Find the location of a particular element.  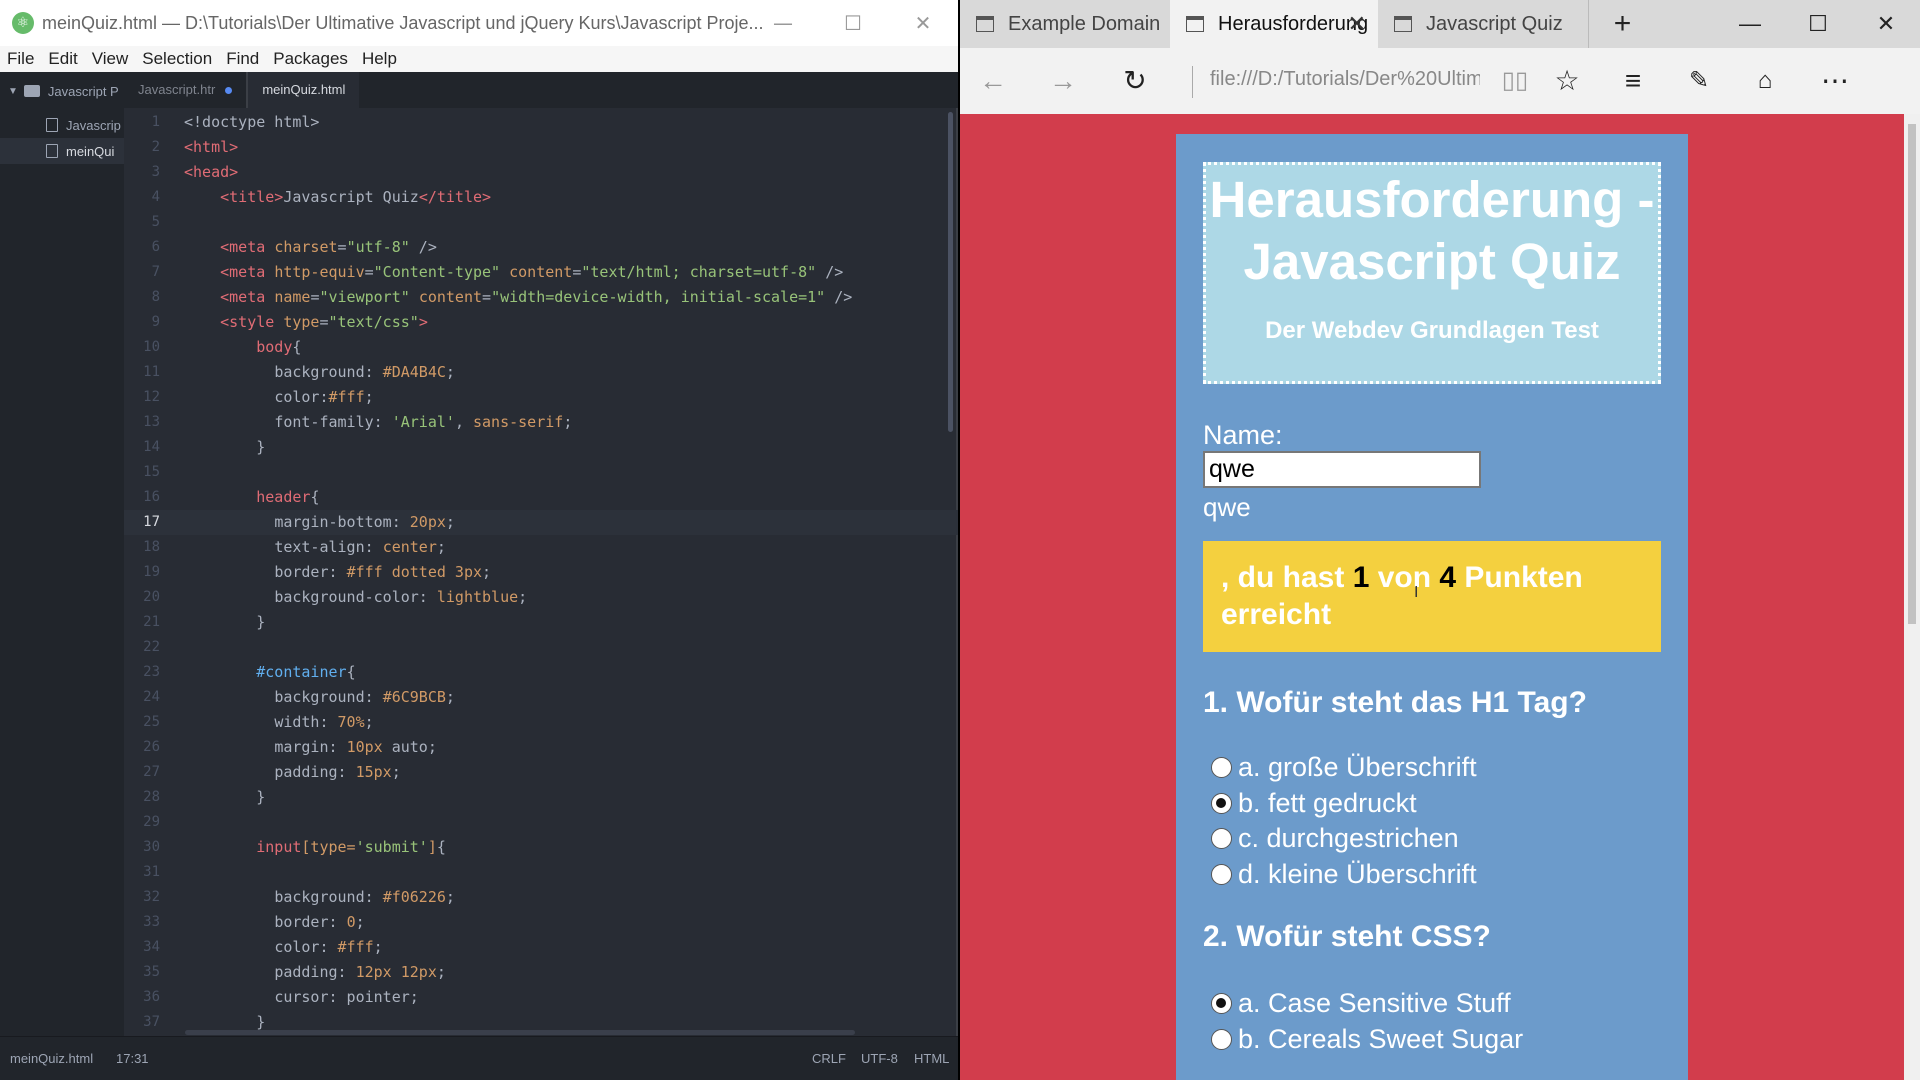

line-number: 32 is located at coordinates (142, 897).